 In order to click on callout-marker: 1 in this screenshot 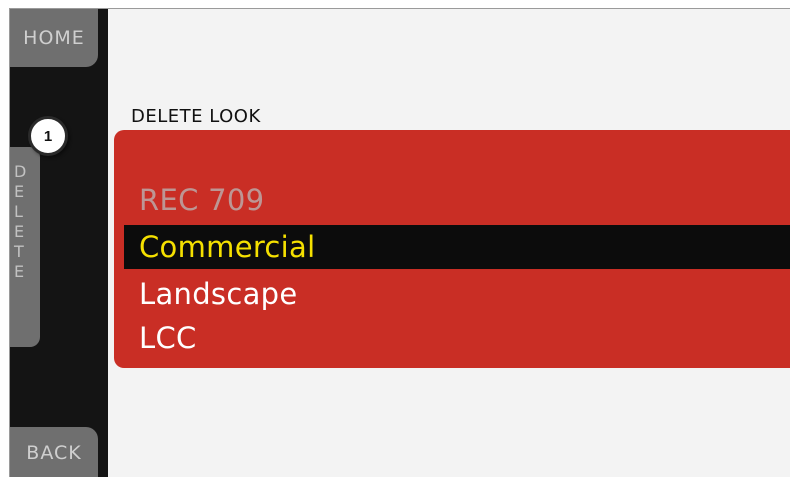, I will do `click(48, 136)`.